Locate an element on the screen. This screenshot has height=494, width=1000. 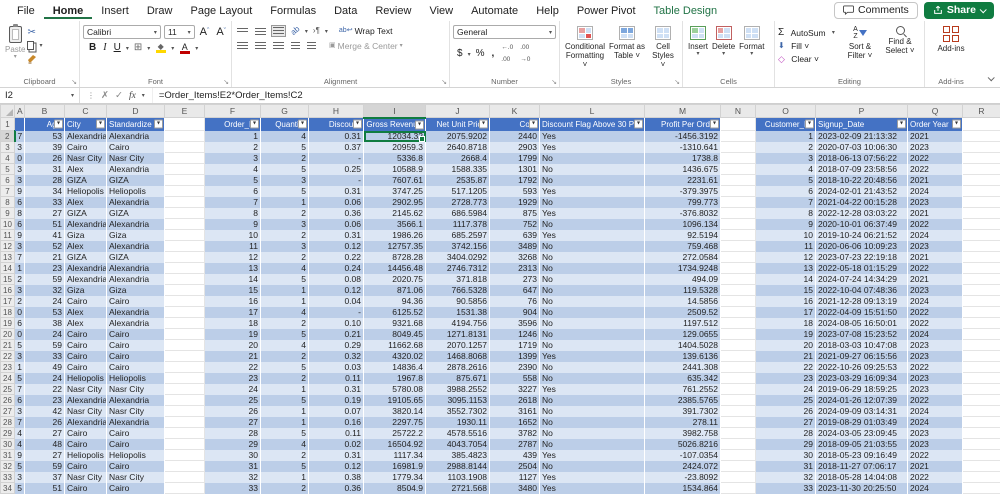
cell-R3 is located at coordinates (981, 147).